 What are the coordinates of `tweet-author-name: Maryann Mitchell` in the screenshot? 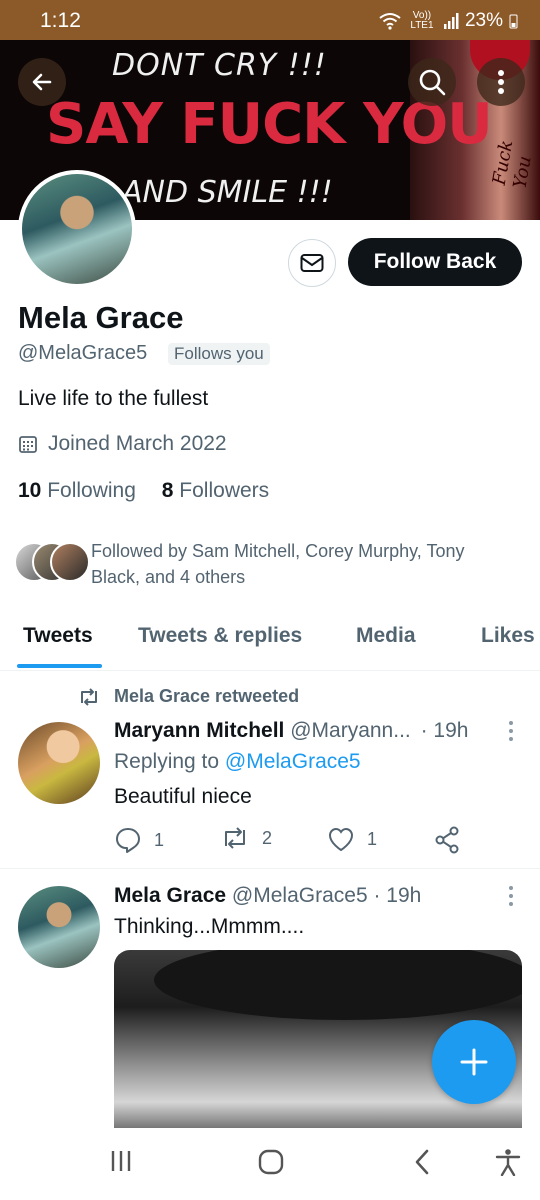 It's located at (199, 730).